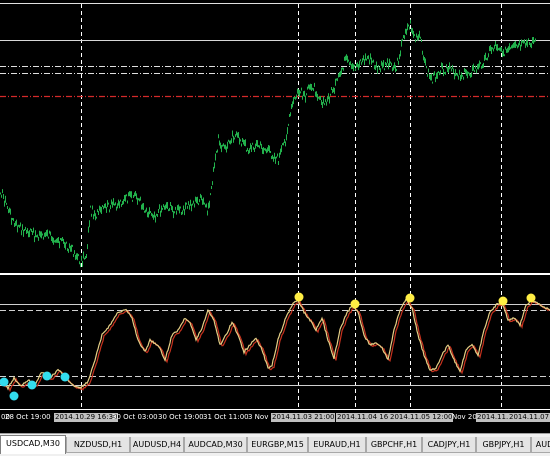  What do you see at coordinates (529, 417) in the screenshot?
I see `time-label: 2014.11.07 07` at bounding box center [529, 417].